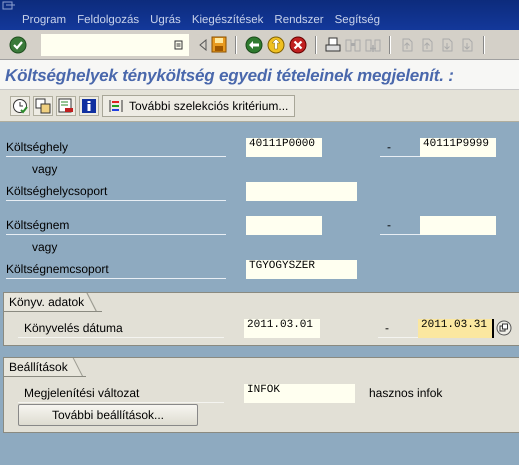  What do you see at coordinates (228, 20) in the screenshot?
I see `menu-item: Kiegészítések` at bounding box center [228, 20].